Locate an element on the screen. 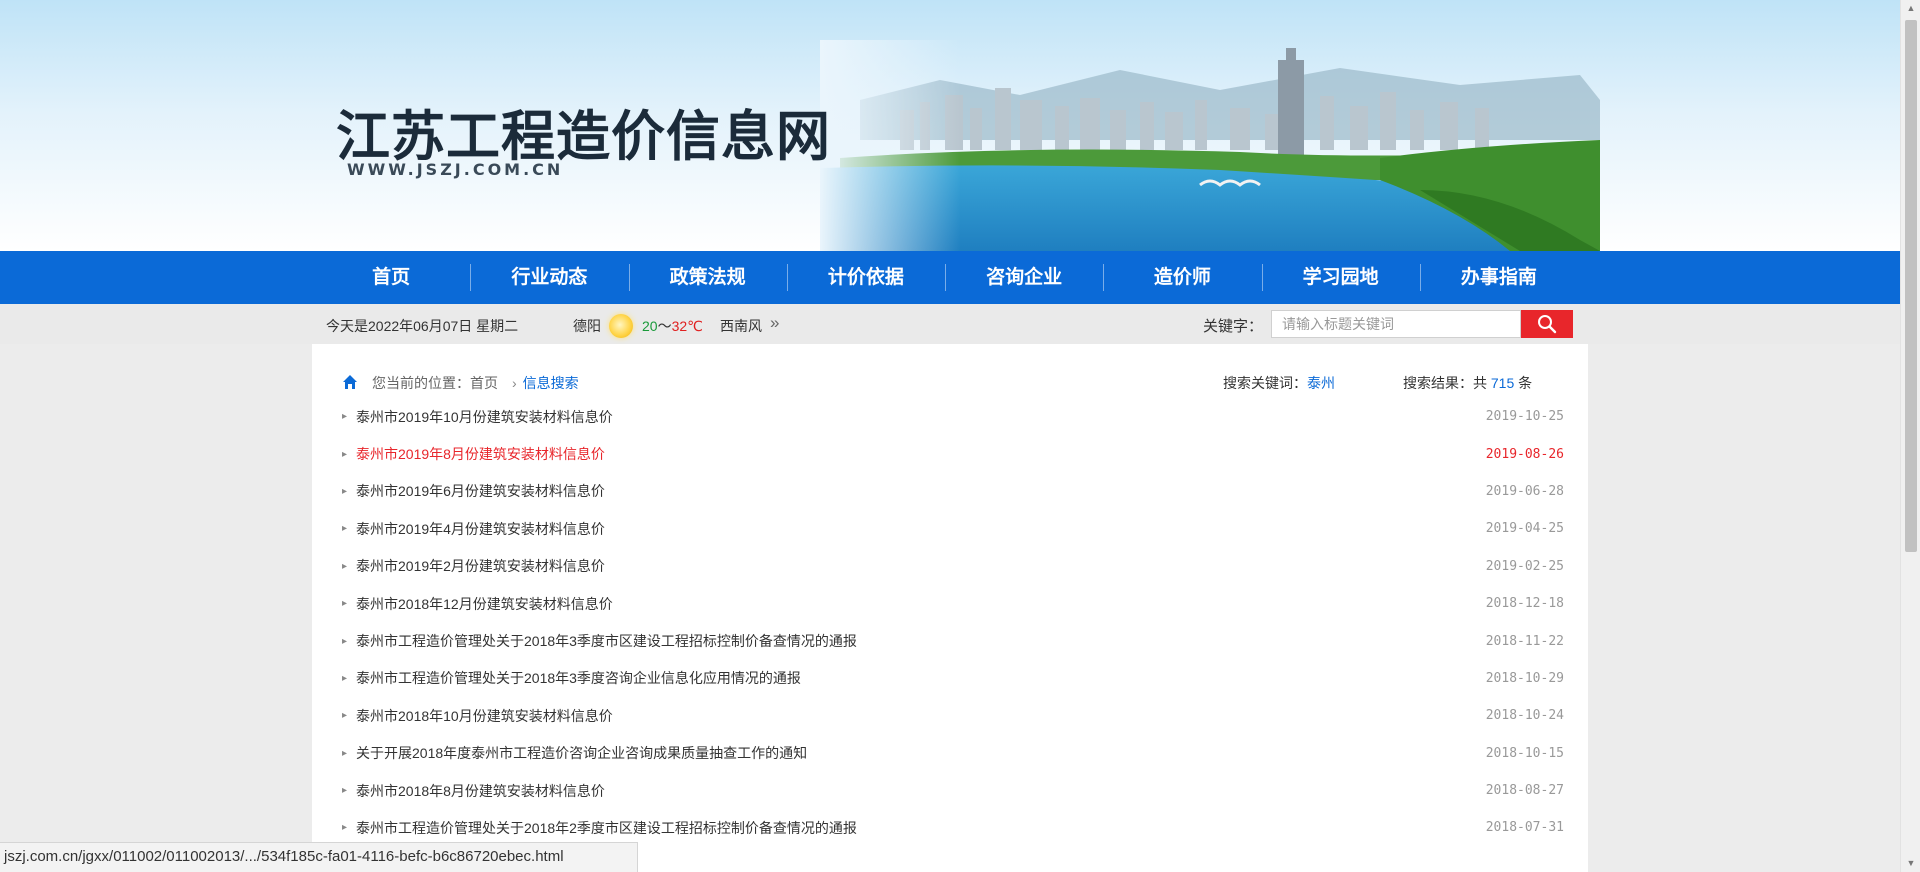  nav-item-learning: 学习园地 is located at coordinates (1340, 277).